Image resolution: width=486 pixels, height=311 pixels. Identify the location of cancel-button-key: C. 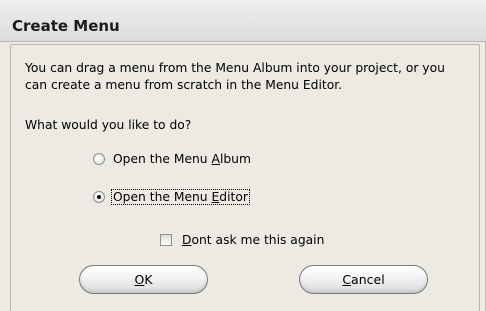
(347, 279).